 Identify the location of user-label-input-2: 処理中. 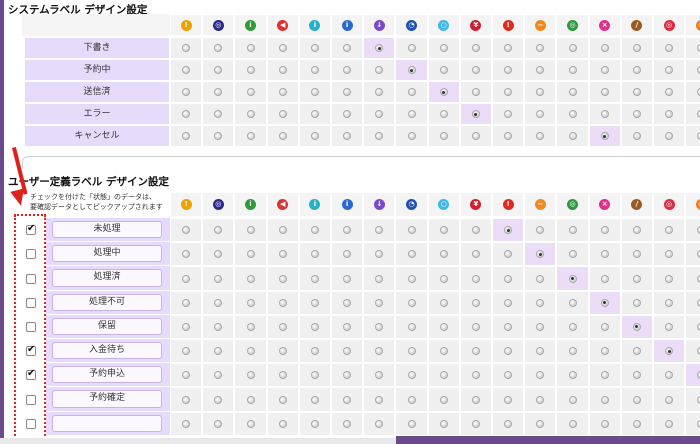
(107, 254).